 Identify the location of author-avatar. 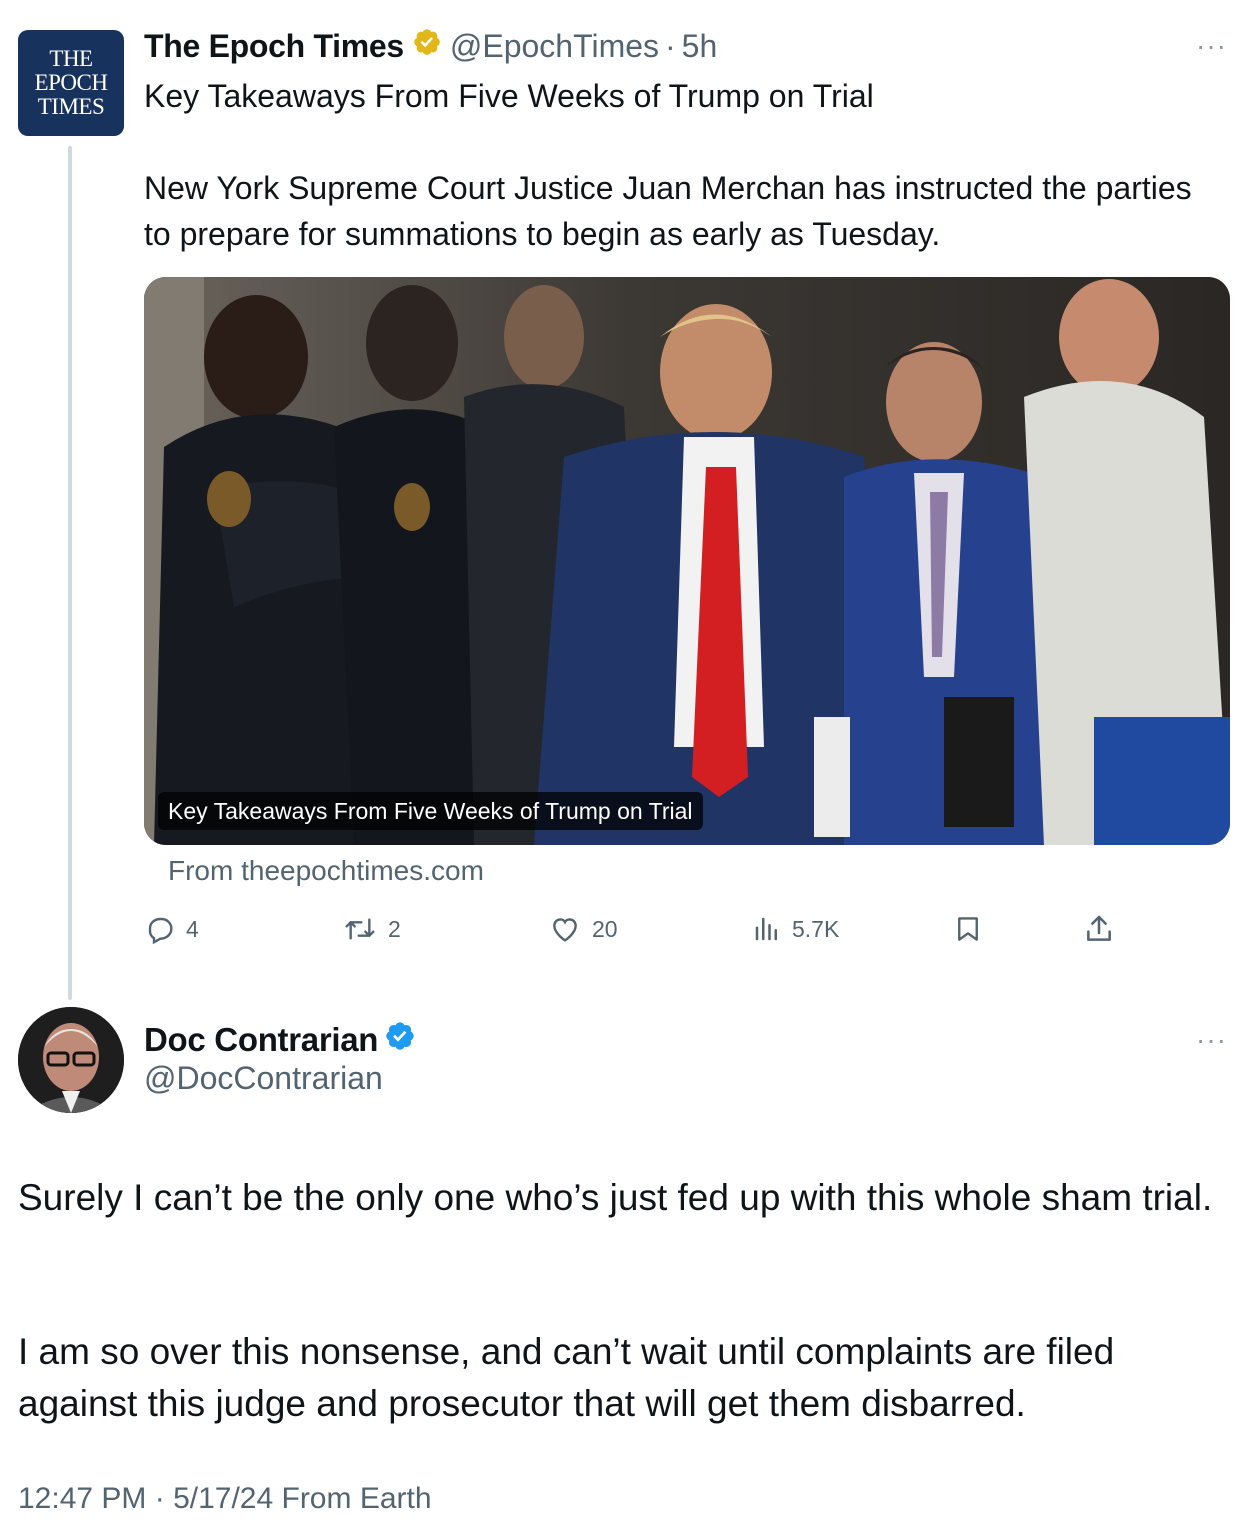
(71, 1060).